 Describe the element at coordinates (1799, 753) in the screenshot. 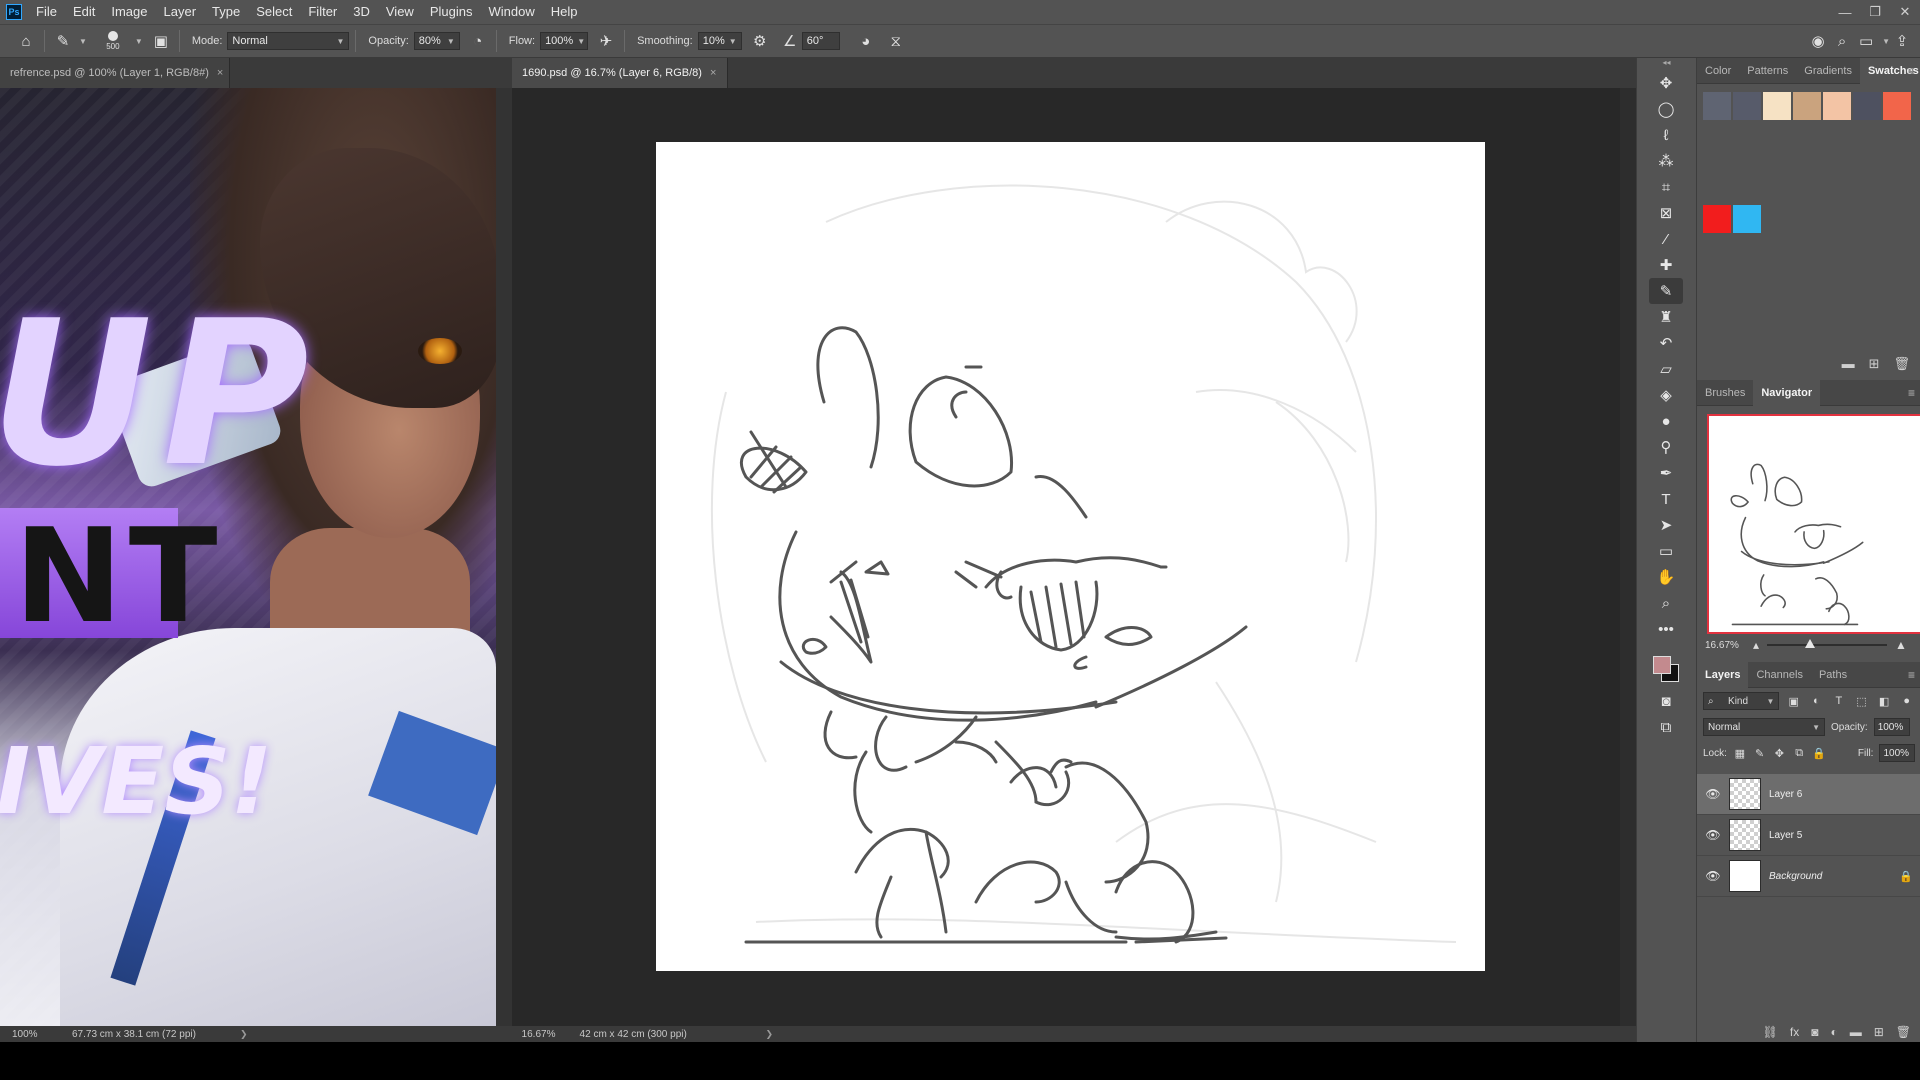

I see `lock-artboard-icon: ⧉` at that location.